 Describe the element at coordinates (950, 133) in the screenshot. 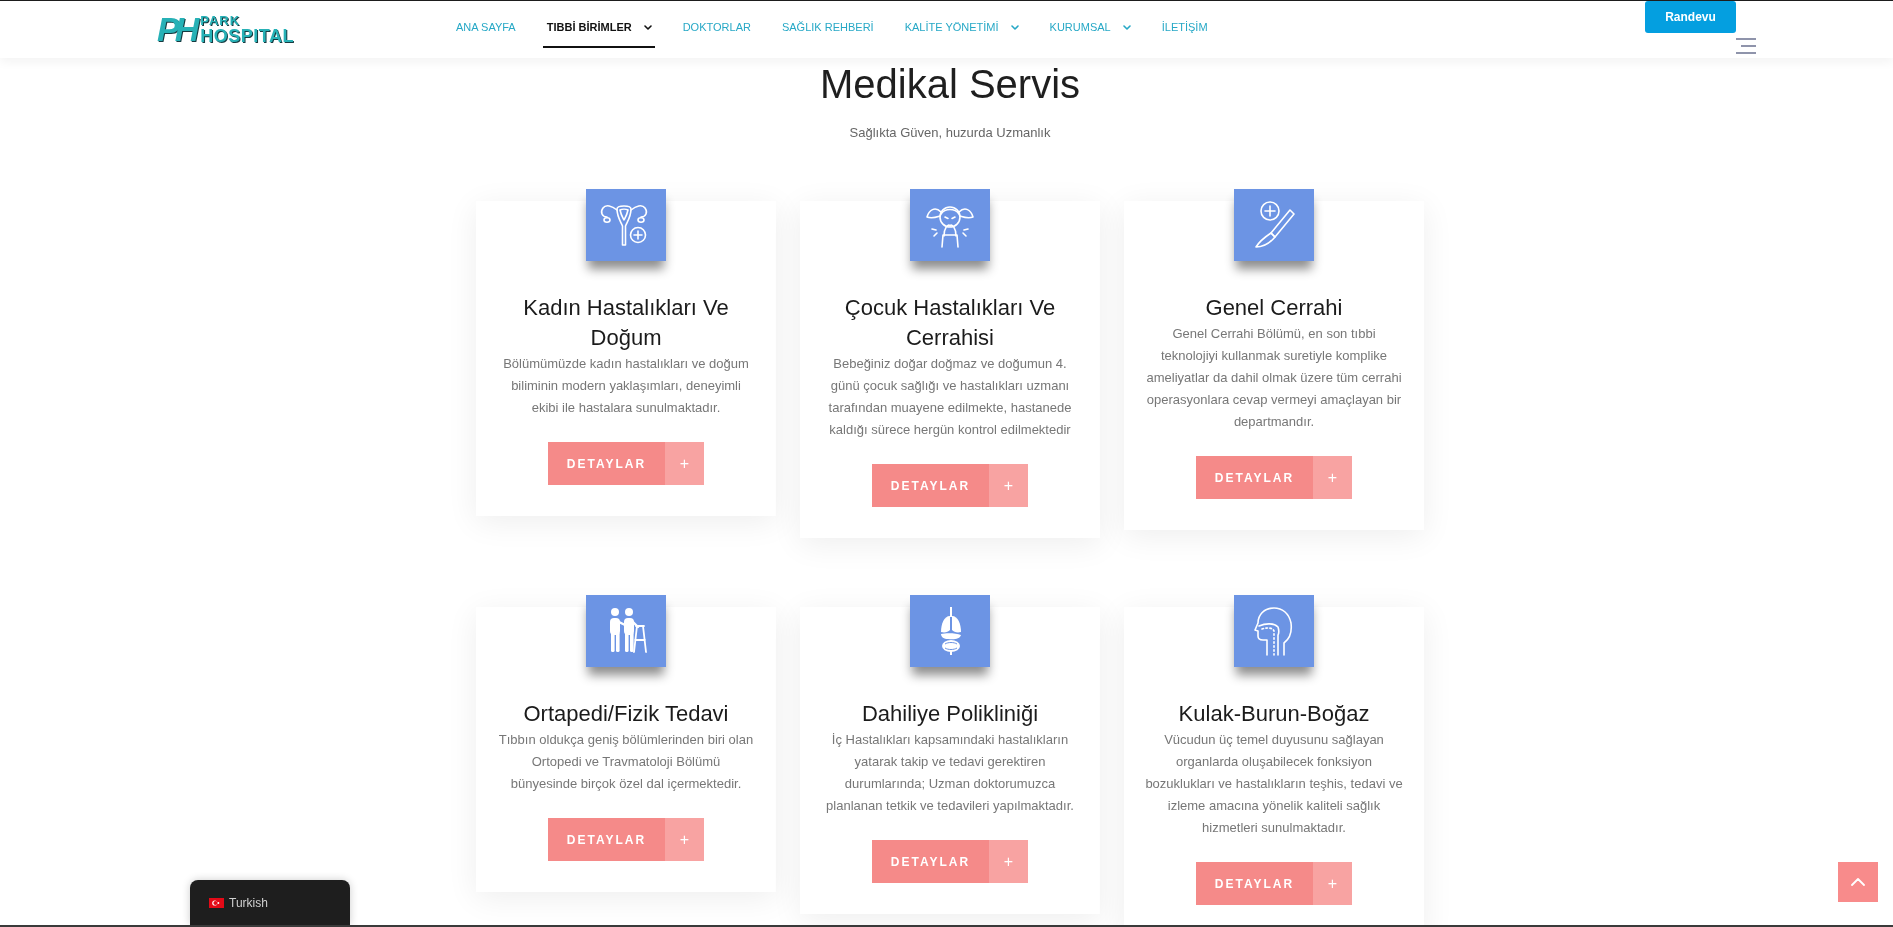

I see `section-subtitle: Sağlıkta Güven, huzurda Uzmanlık` at that location.